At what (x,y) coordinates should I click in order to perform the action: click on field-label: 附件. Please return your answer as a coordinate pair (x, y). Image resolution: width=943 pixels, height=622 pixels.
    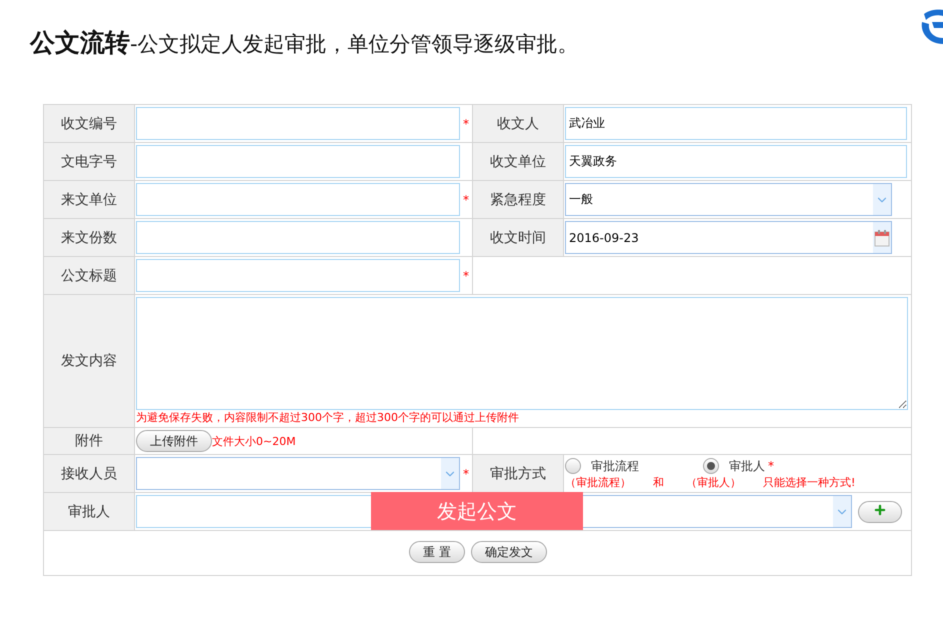
    Looking at the image, I should click on (89, 441).